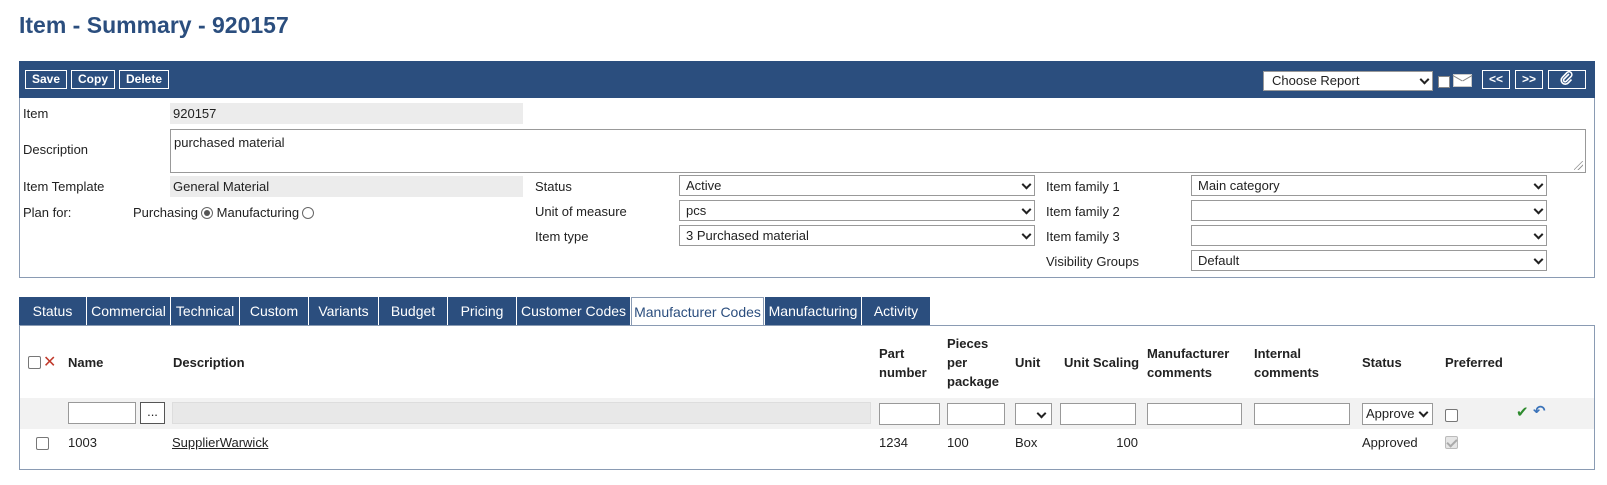  Describe the element at coordinates (747, 235) in the screenshot. I see `item-type-value: 3 Purchased material` at that location.